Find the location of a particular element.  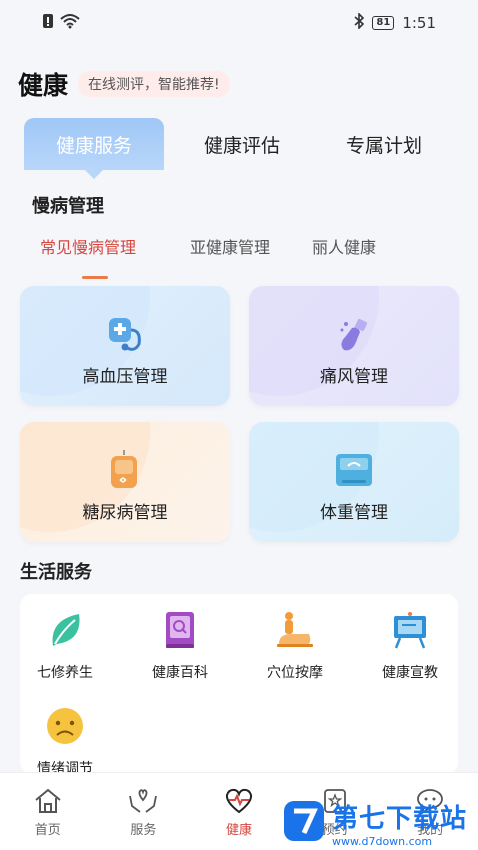

nav-service: 服务 is located at coordinates (144, 811).